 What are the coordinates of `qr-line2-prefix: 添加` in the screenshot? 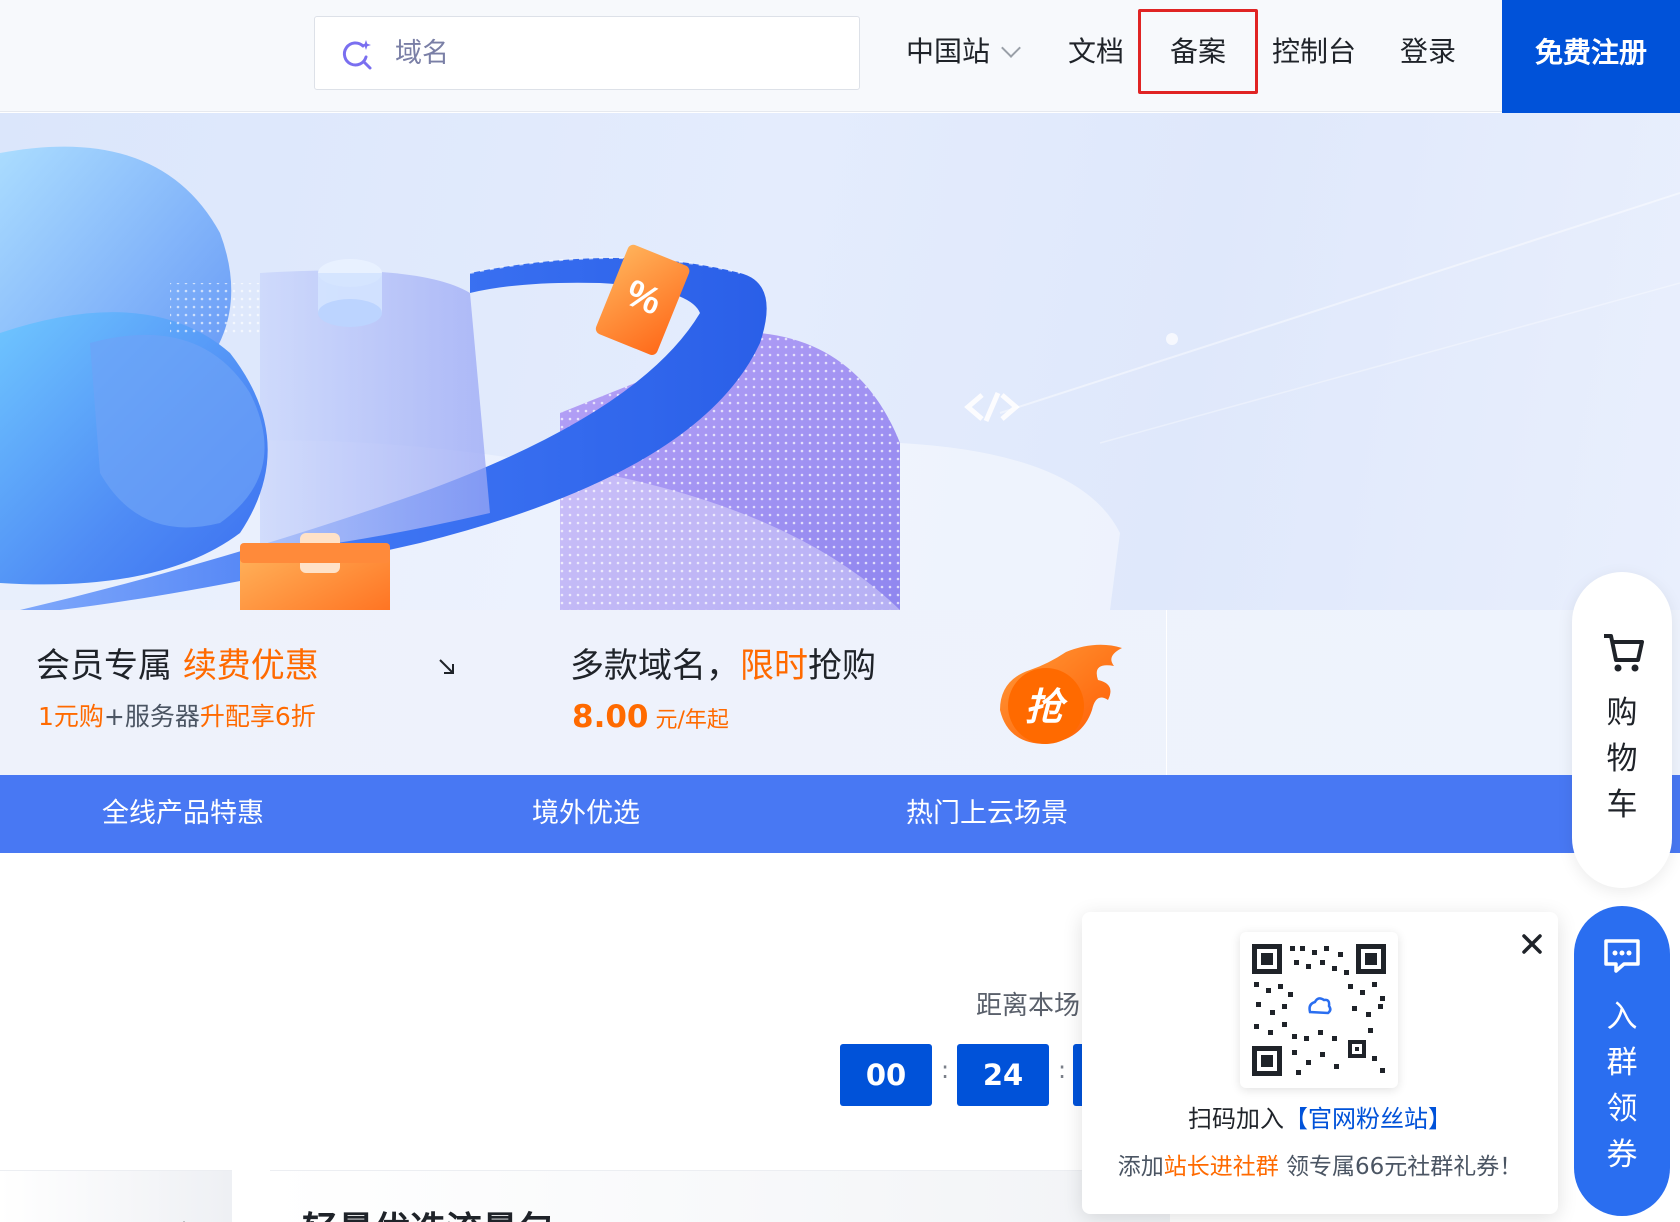 It's located at (1140, 1167).